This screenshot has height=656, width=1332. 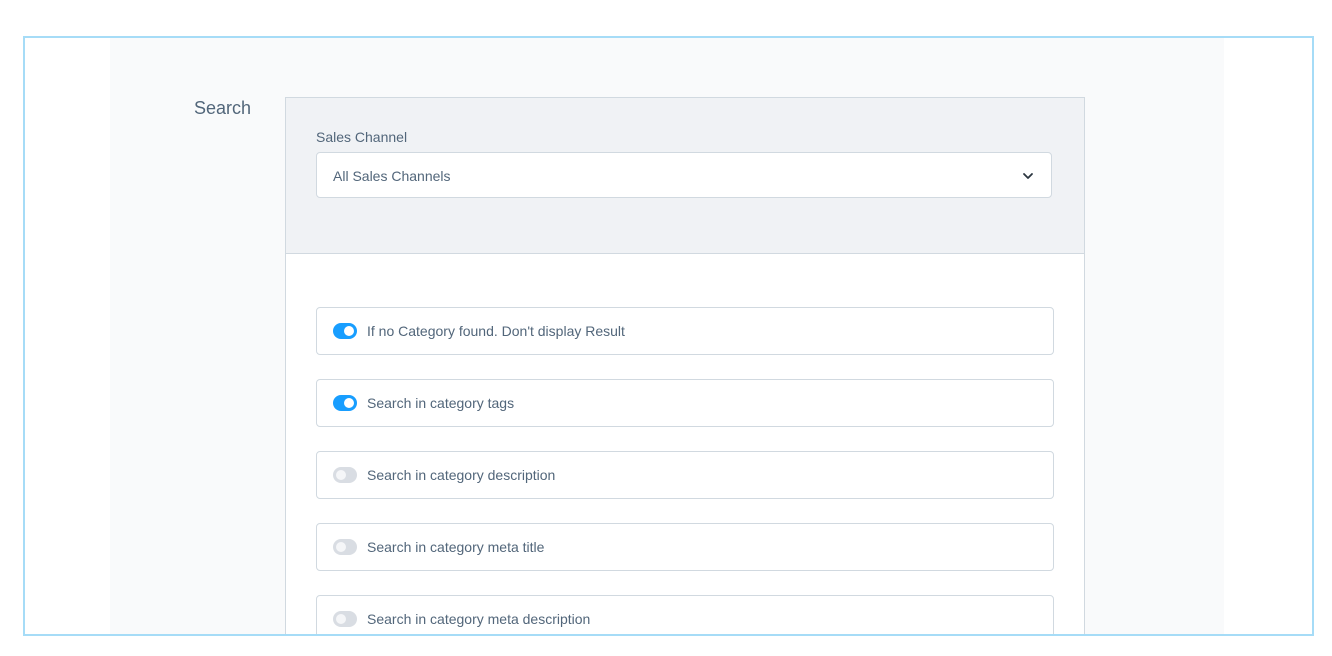 I want to click on option-row-category-meta-description: Search in category meta description, so click(x=685, y=614).